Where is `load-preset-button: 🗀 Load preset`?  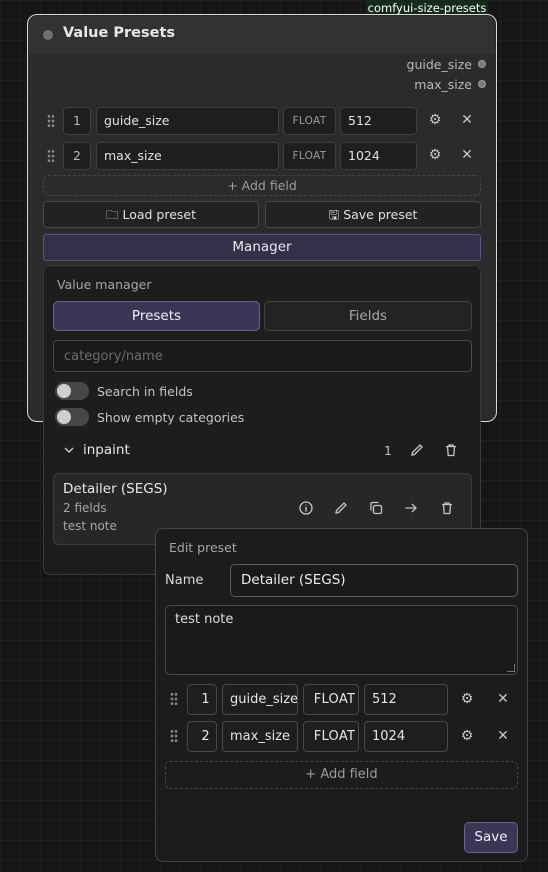
load-preset-button: 🗀 Load preset is located at coordinates (151, 214).